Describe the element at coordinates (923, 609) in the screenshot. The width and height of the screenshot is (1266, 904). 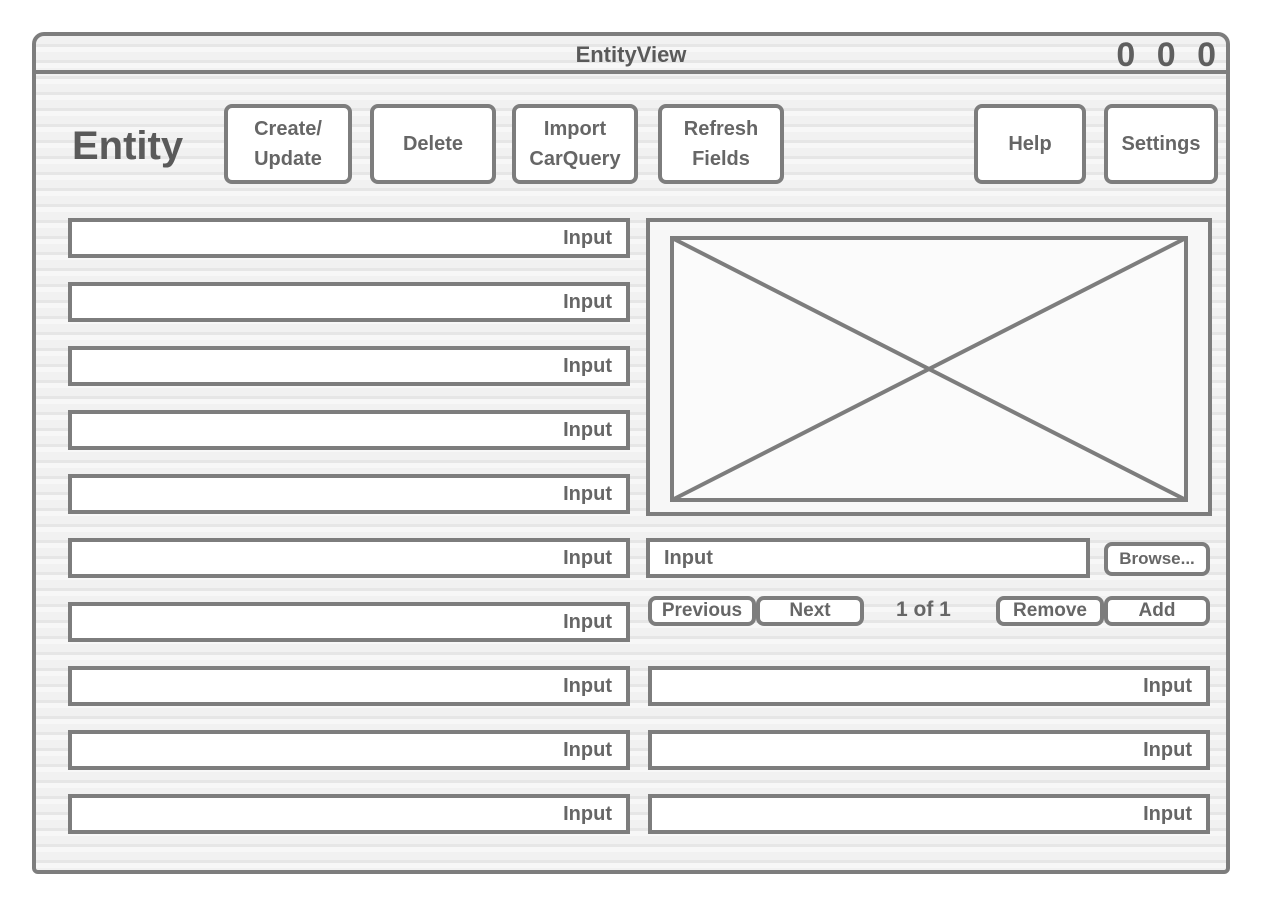
I see `image-page-indicator: 1 of 1` at that location.